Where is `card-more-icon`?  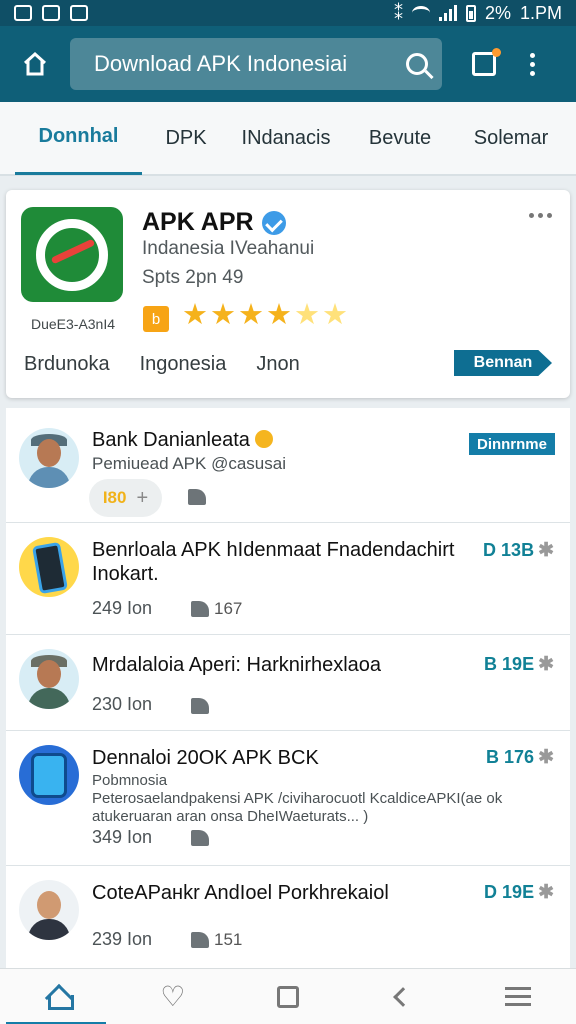 card-more-icon is located at coordinates (540, 215).